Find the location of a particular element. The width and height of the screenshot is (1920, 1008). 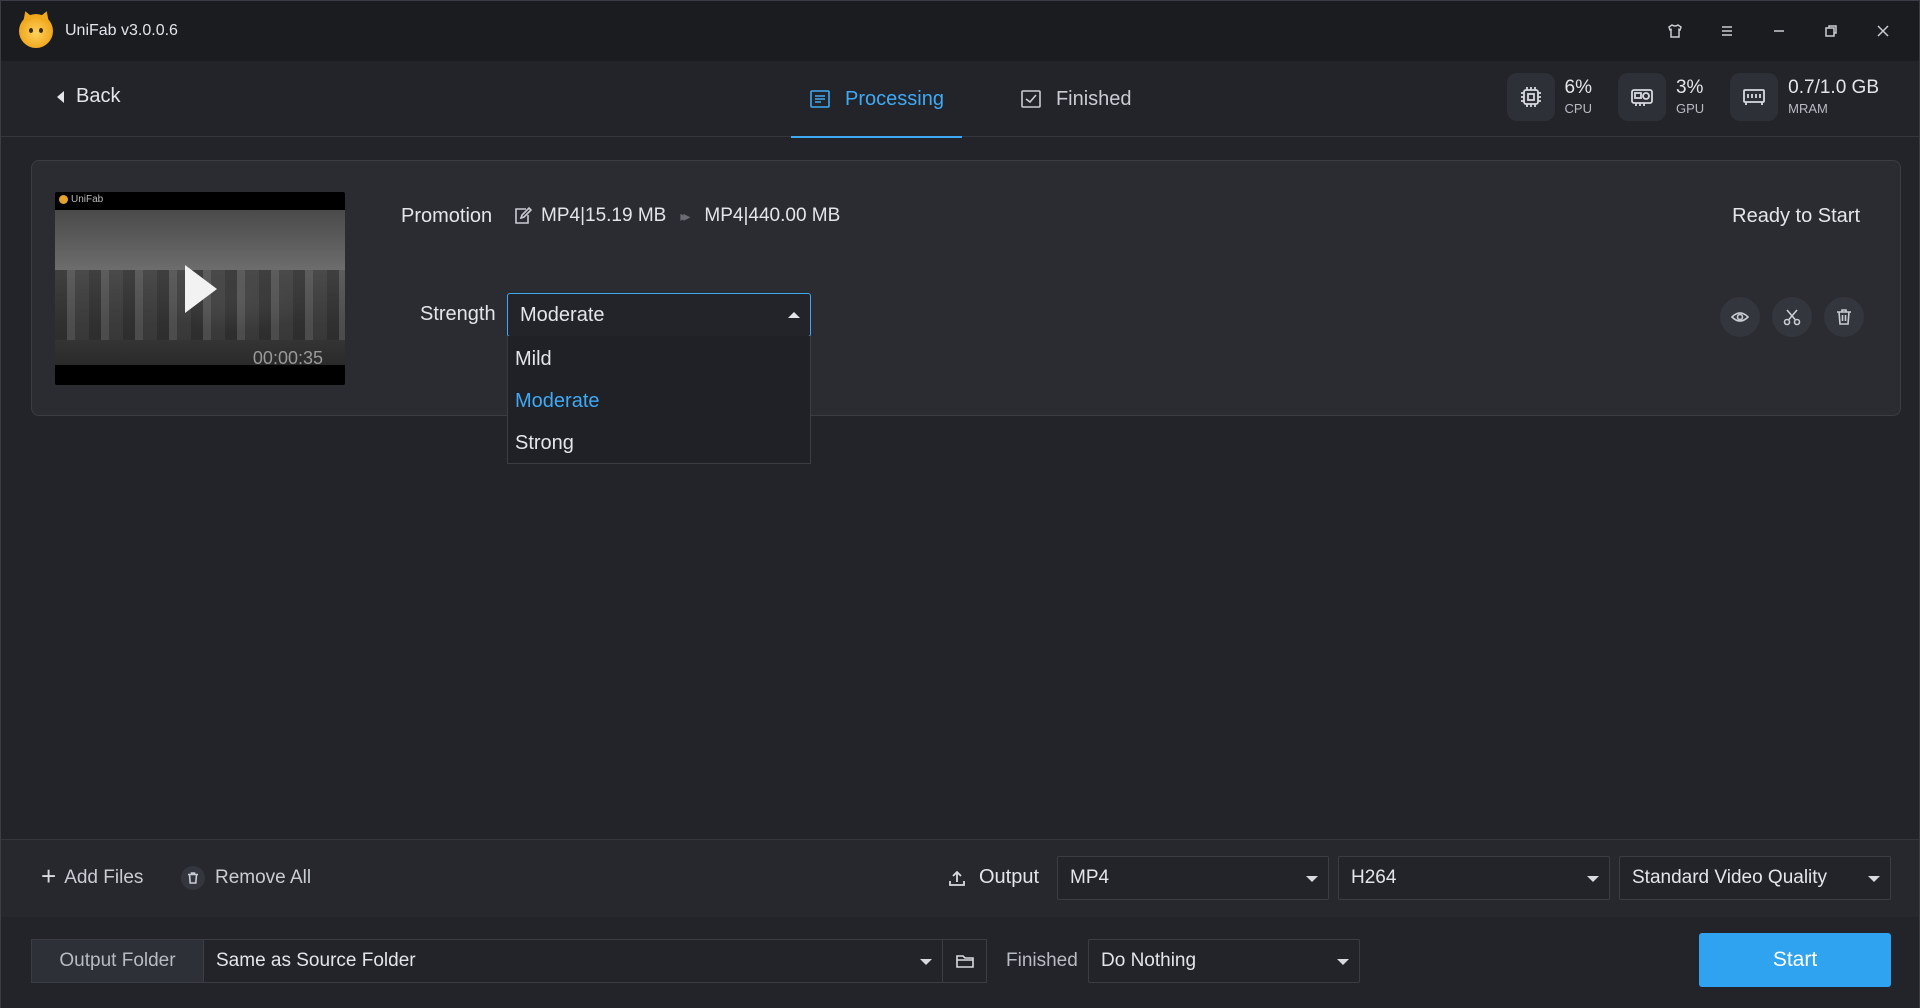

memory-icon is located at coordinates (1754, 97).